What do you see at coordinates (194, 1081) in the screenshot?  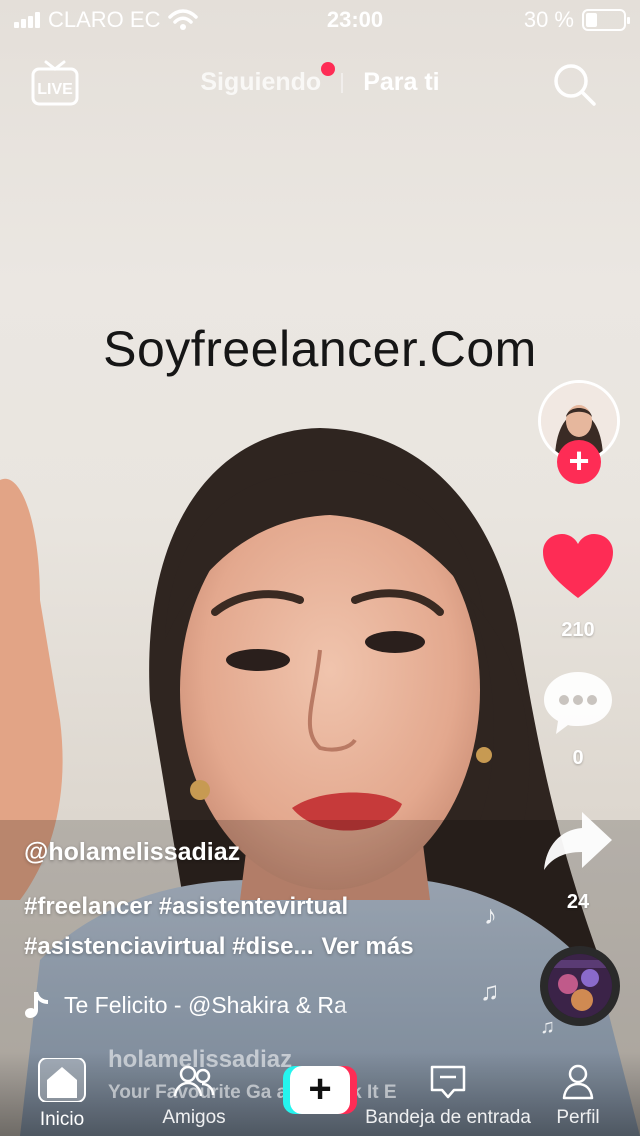 I see `friends-icon` at bounding box center [194, 1081].